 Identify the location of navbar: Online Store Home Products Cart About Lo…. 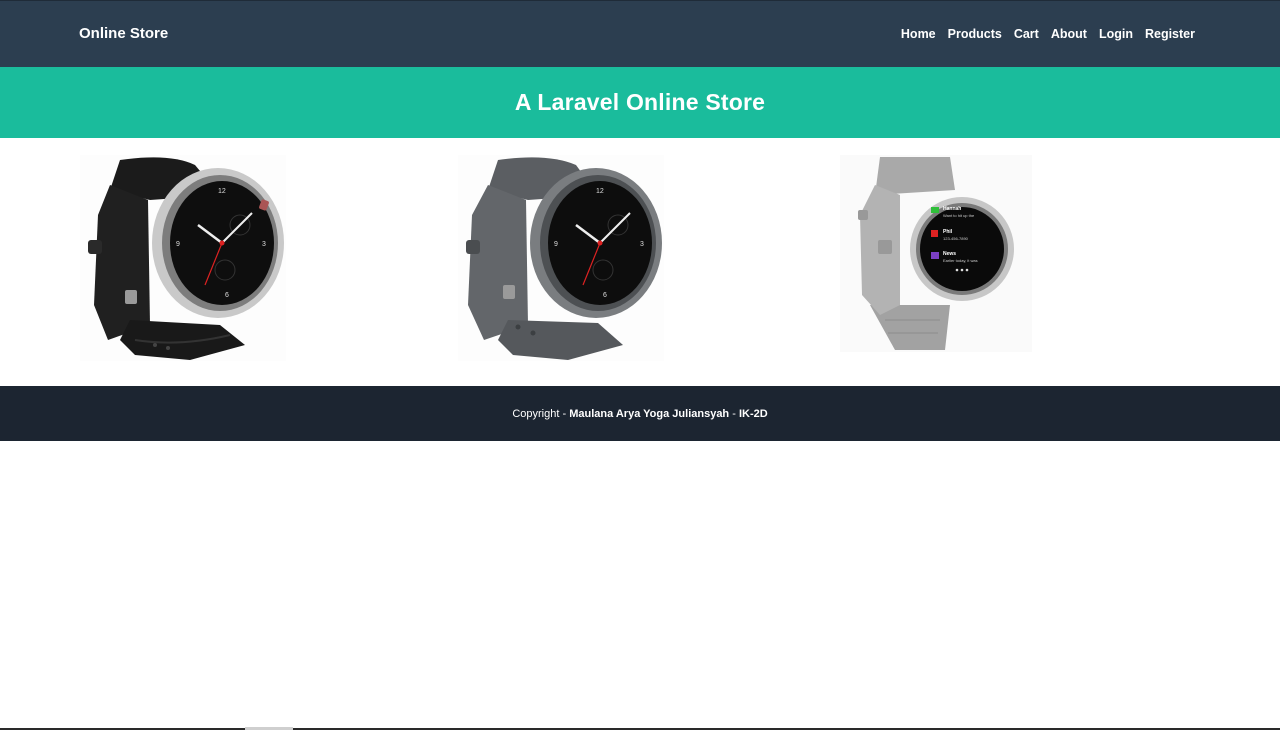
(640, 33).